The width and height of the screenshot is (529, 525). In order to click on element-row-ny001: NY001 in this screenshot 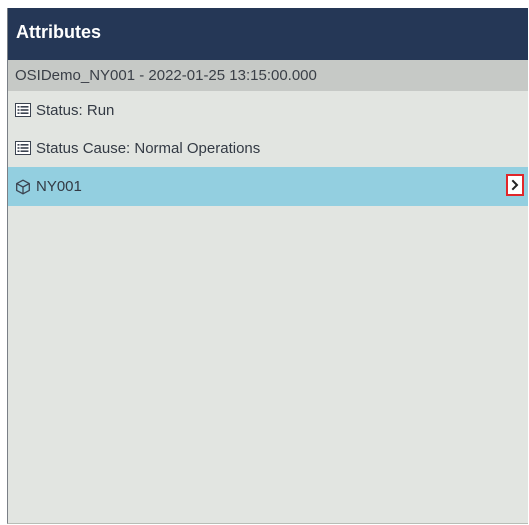, I will do `click(268, 186)`.